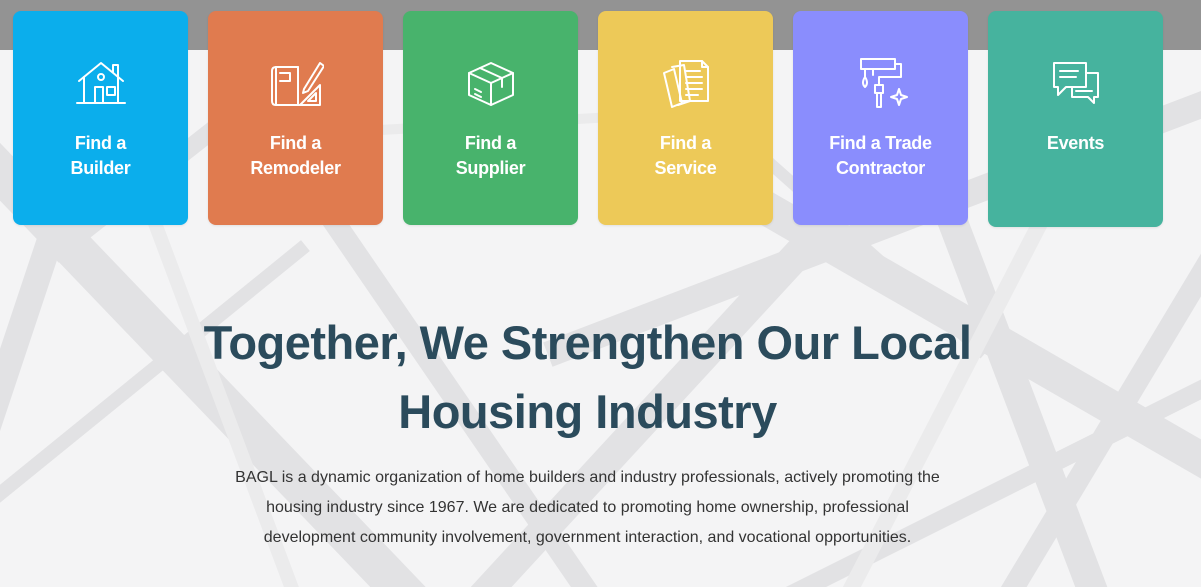  I want to click on tile-label: Find a Builder, so click(100, 155).